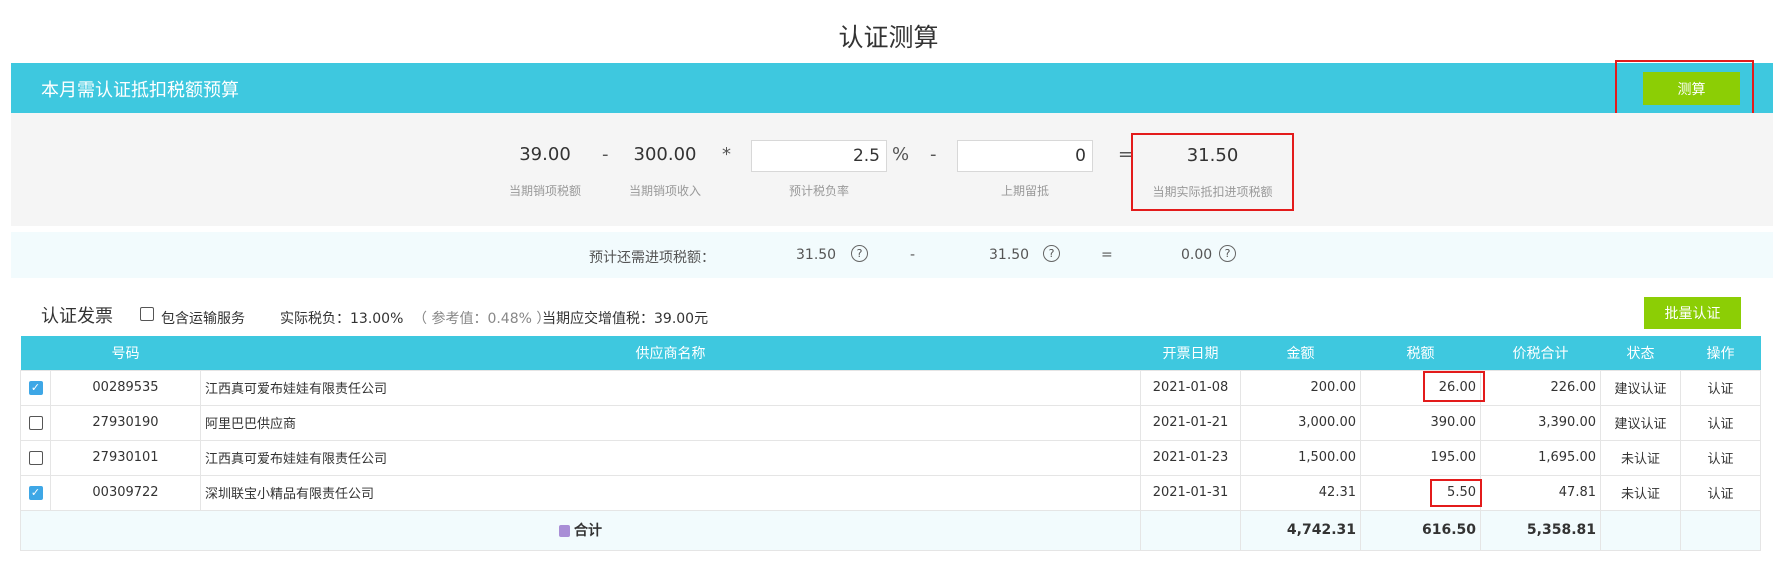  I want to click on col-total: 价税合计, so click(1540, 353).